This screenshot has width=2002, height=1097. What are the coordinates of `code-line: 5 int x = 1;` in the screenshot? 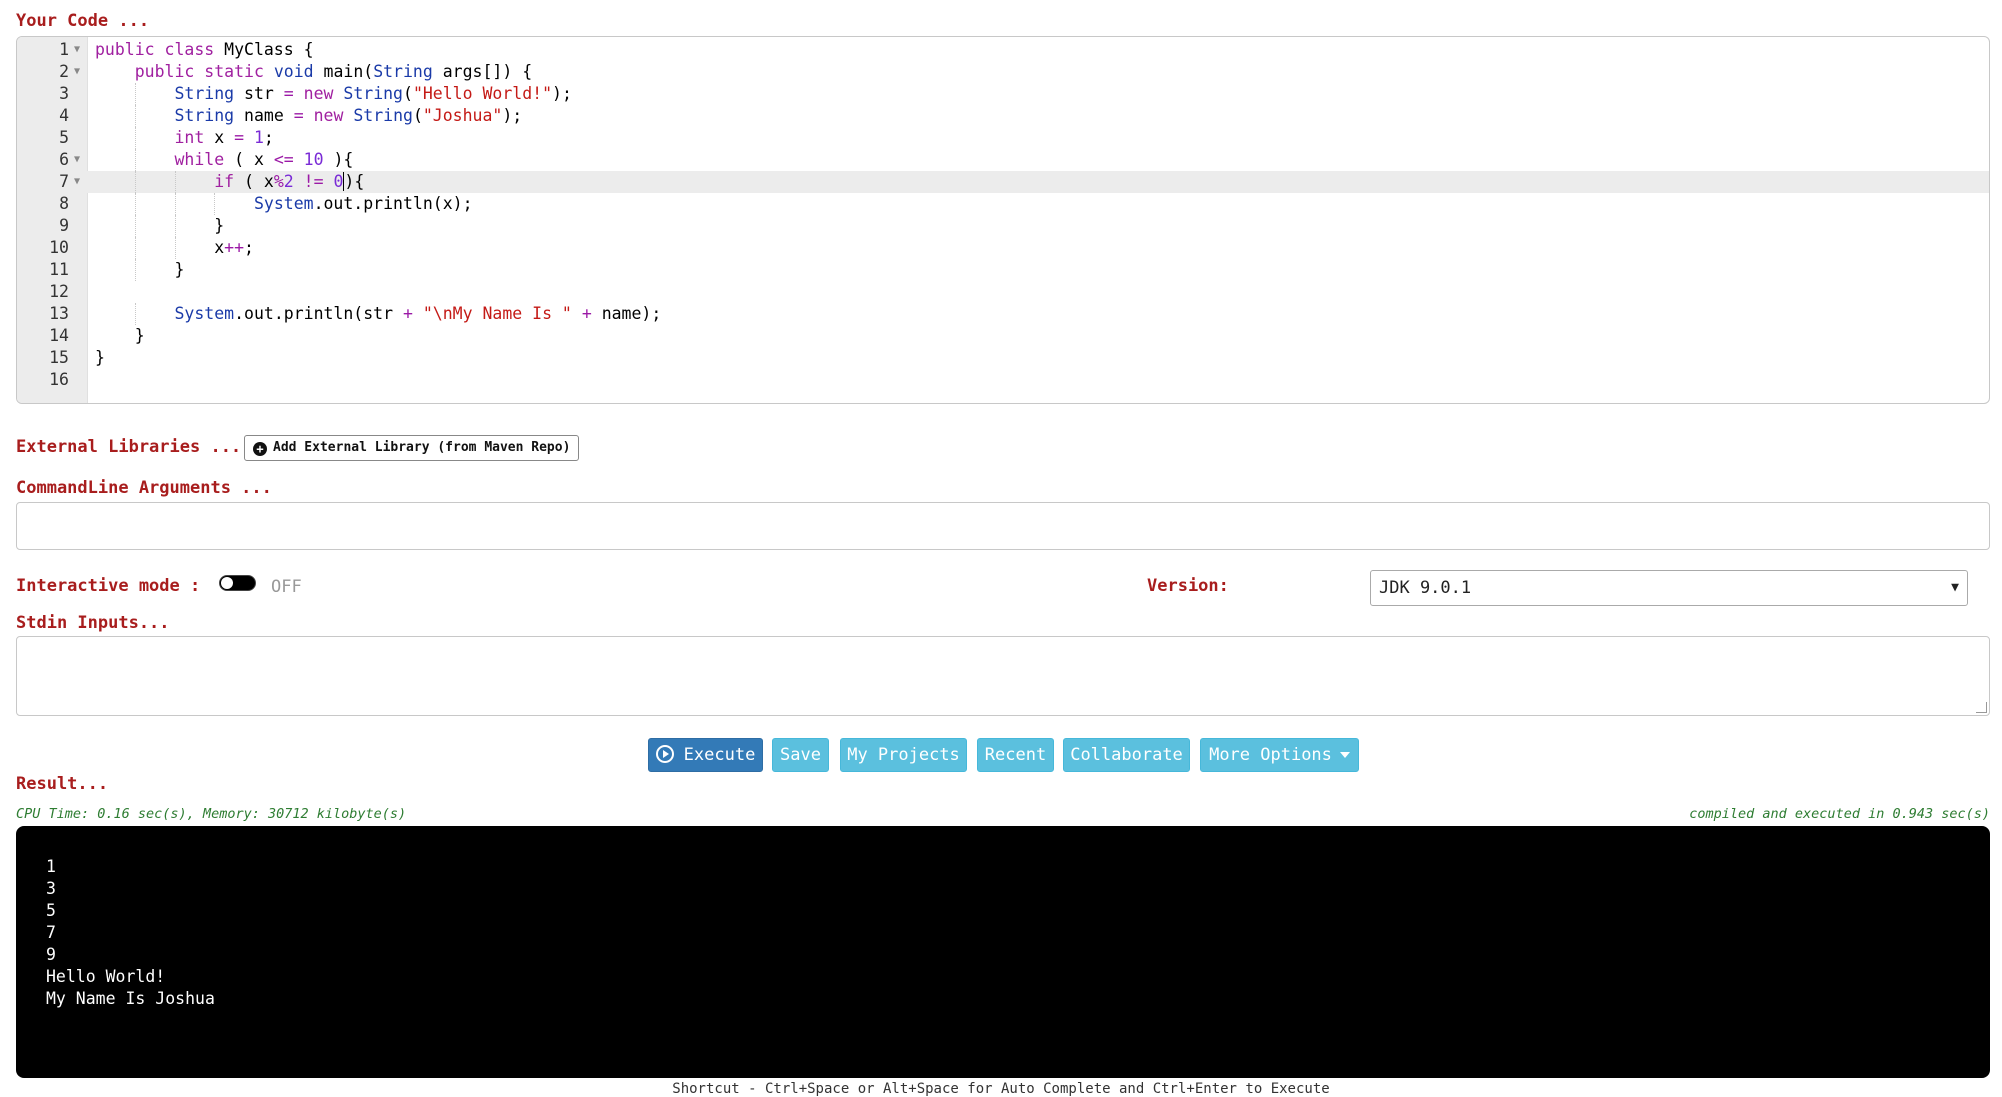 It's located at (1003, 138).